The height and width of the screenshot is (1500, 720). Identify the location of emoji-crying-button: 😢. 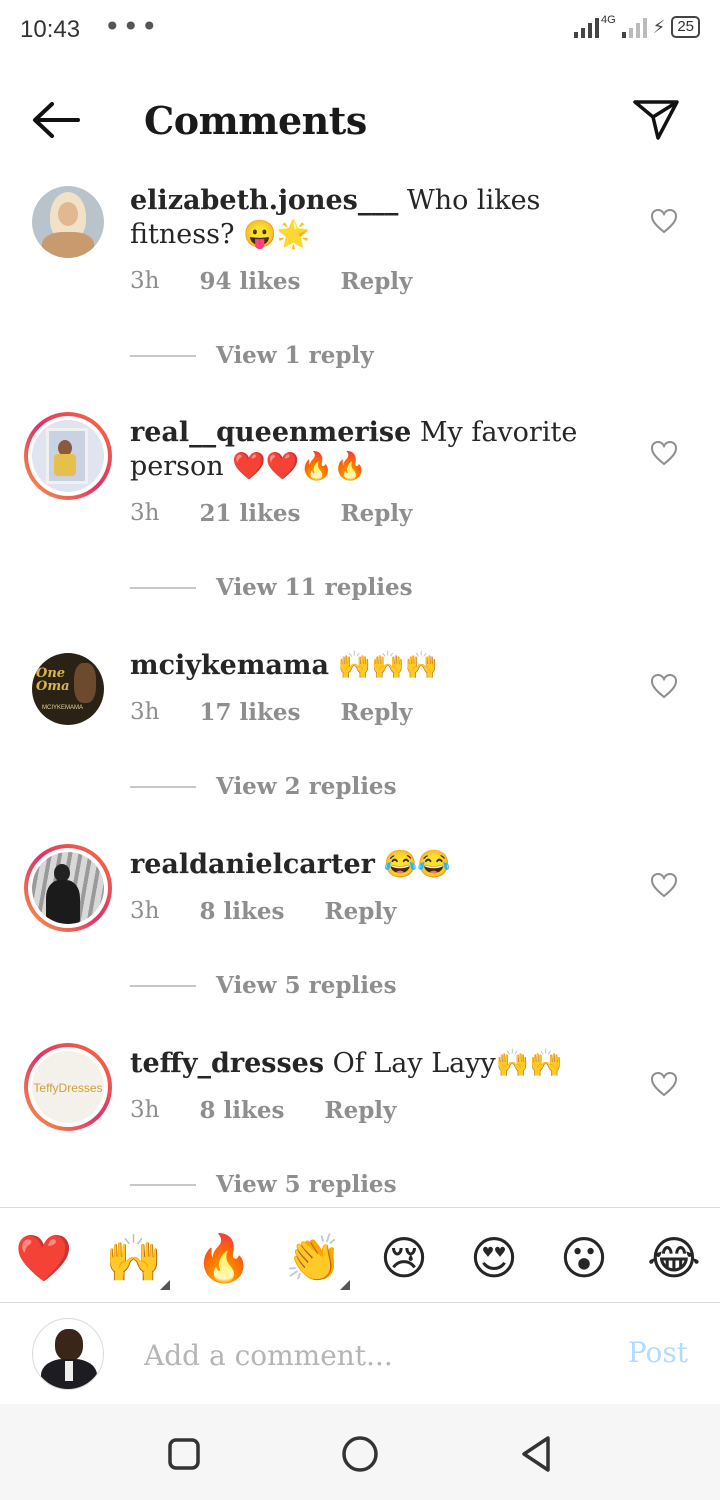
(404, 1258).